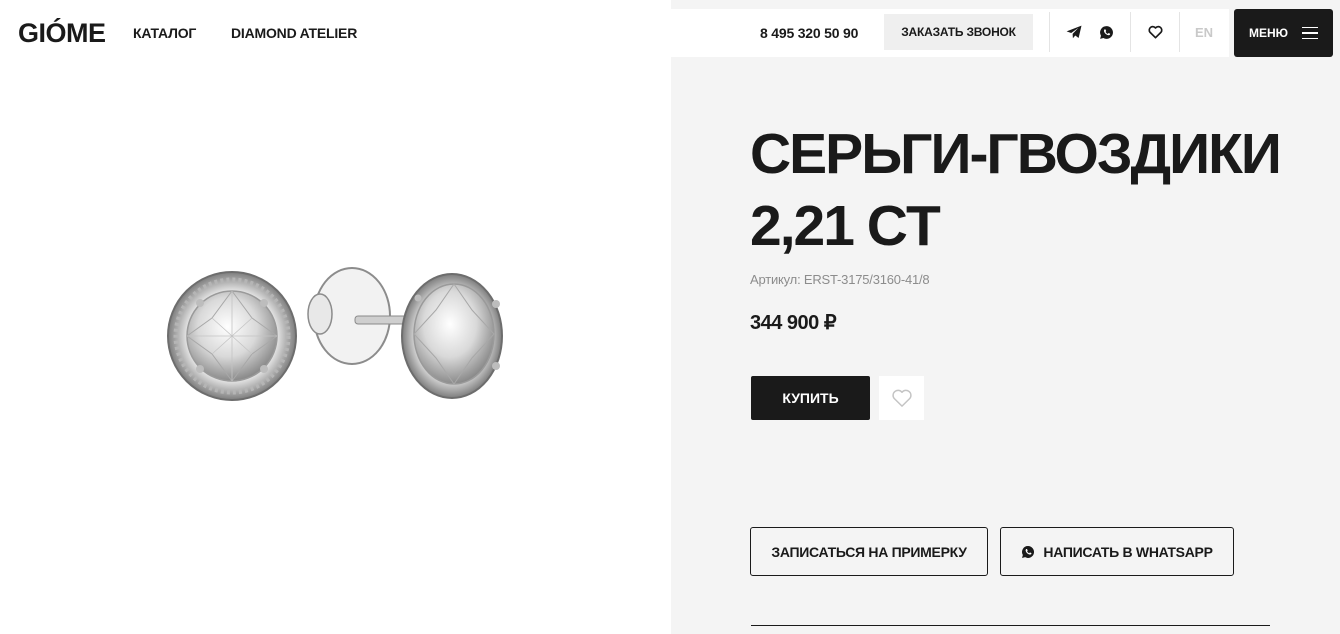 The width and height of the screenshot is (1340, 634). I want to click on buy-button: КУПИТЬ, so click(810, 398).